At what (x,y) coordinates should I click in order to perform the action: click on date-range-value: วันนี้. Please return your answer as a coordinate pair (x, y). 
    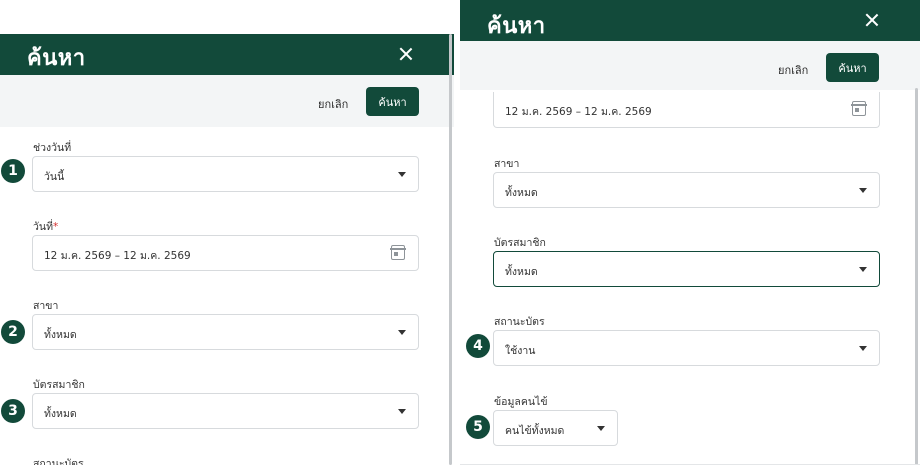
    Looking at the image, I should click on (54, 177).